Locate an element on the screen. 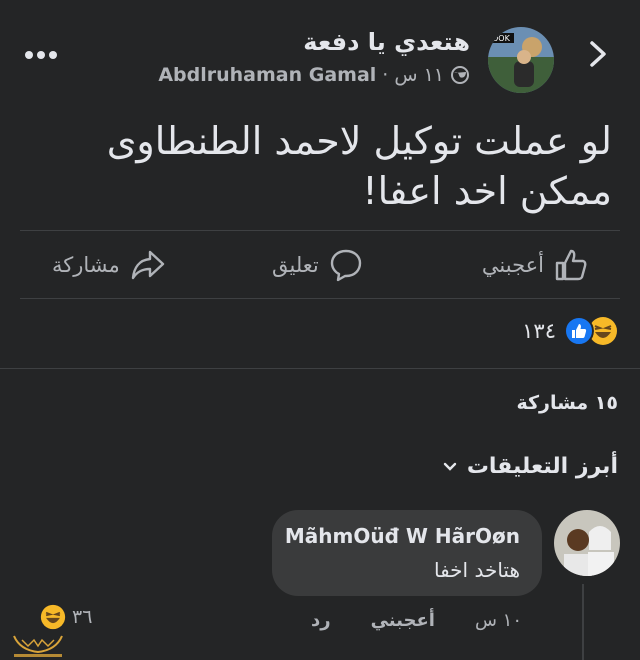 This screenshot has height=660, width=640. divider-section is located at coordinates (320, 368).